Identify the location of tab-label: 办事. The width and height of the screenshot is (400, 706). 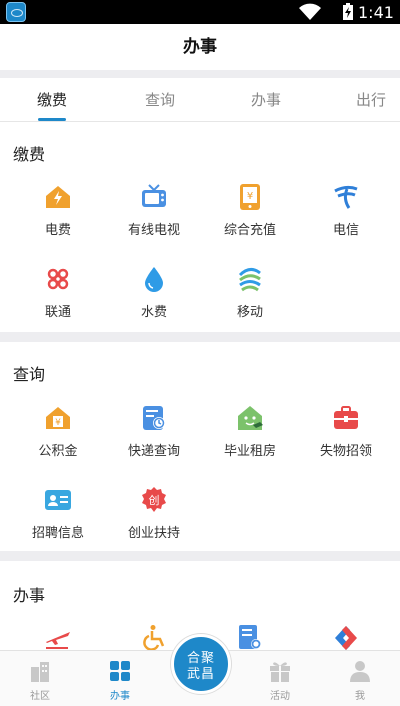
(265, 100).